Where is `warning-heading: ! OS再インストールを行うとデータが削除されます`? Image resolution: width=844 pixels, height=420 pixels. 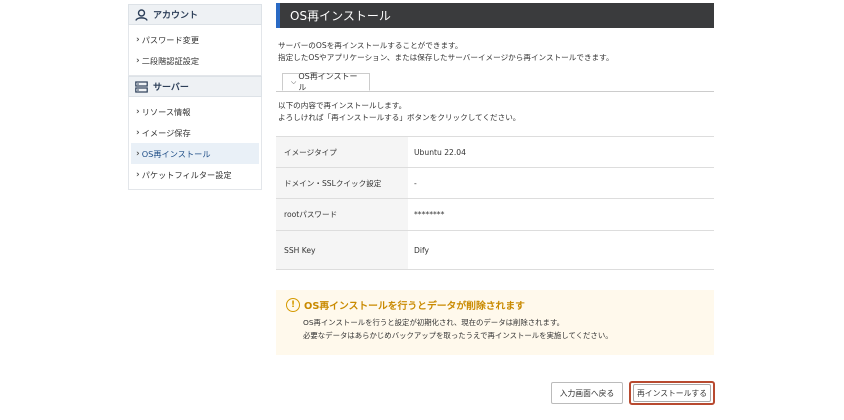
warning-heading: ! OS再インストールを行うとデータが削除されます is located at coordinates (495, 305).